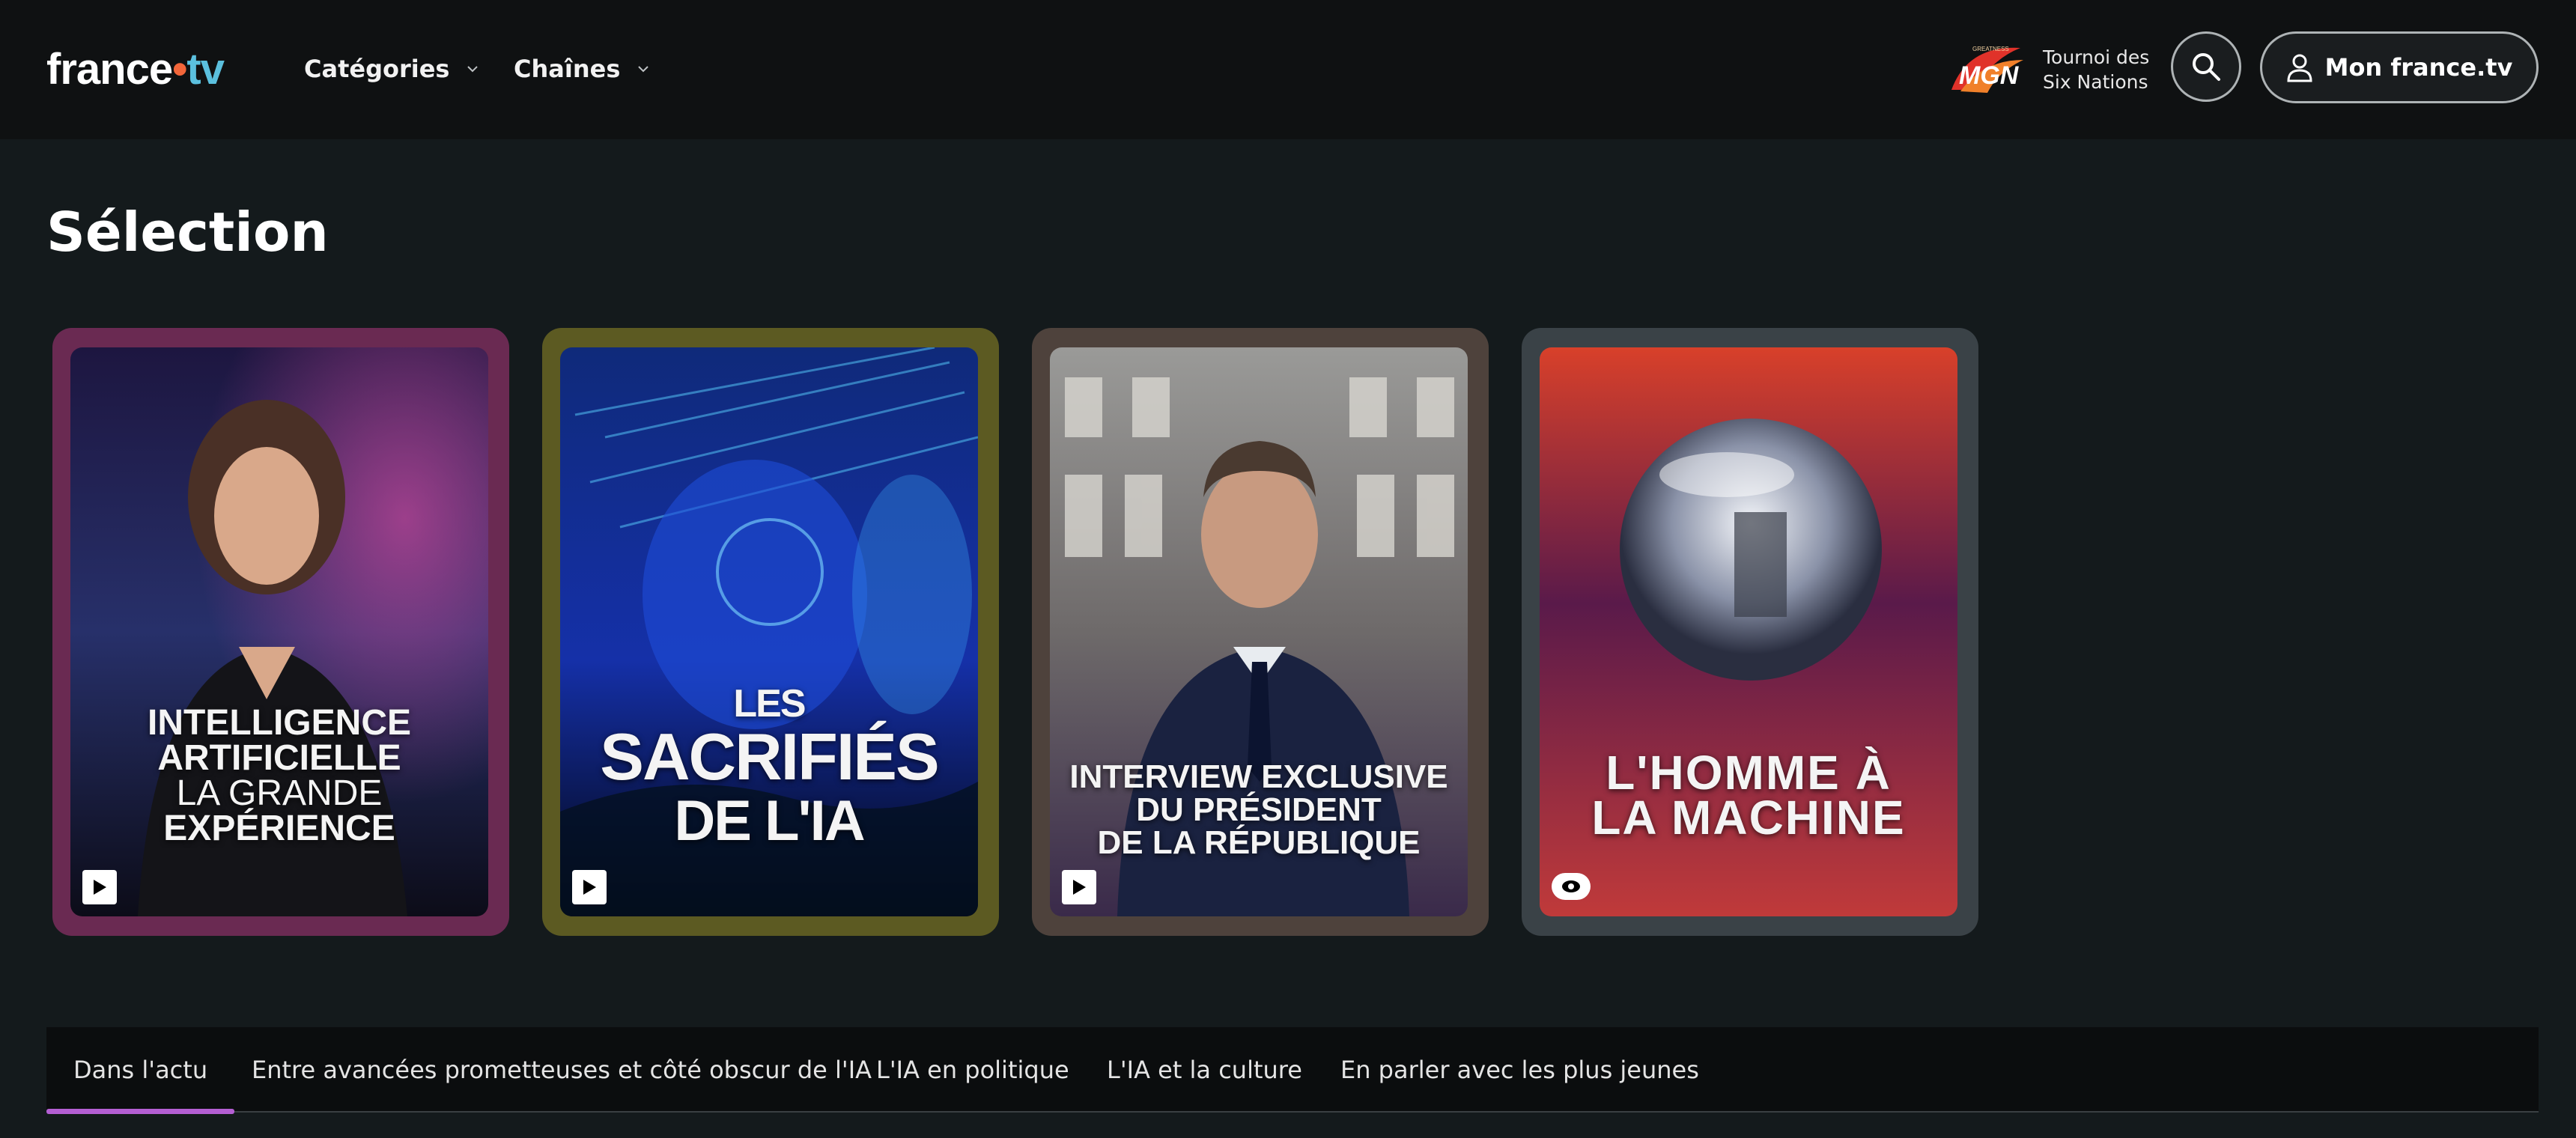 This screenshot has width=2576, height=1138. What do you see at coordinates (2096, 57) in the screenshot?
I see `promo-line1: Tournoi des` at bounding box center [2096, 57].